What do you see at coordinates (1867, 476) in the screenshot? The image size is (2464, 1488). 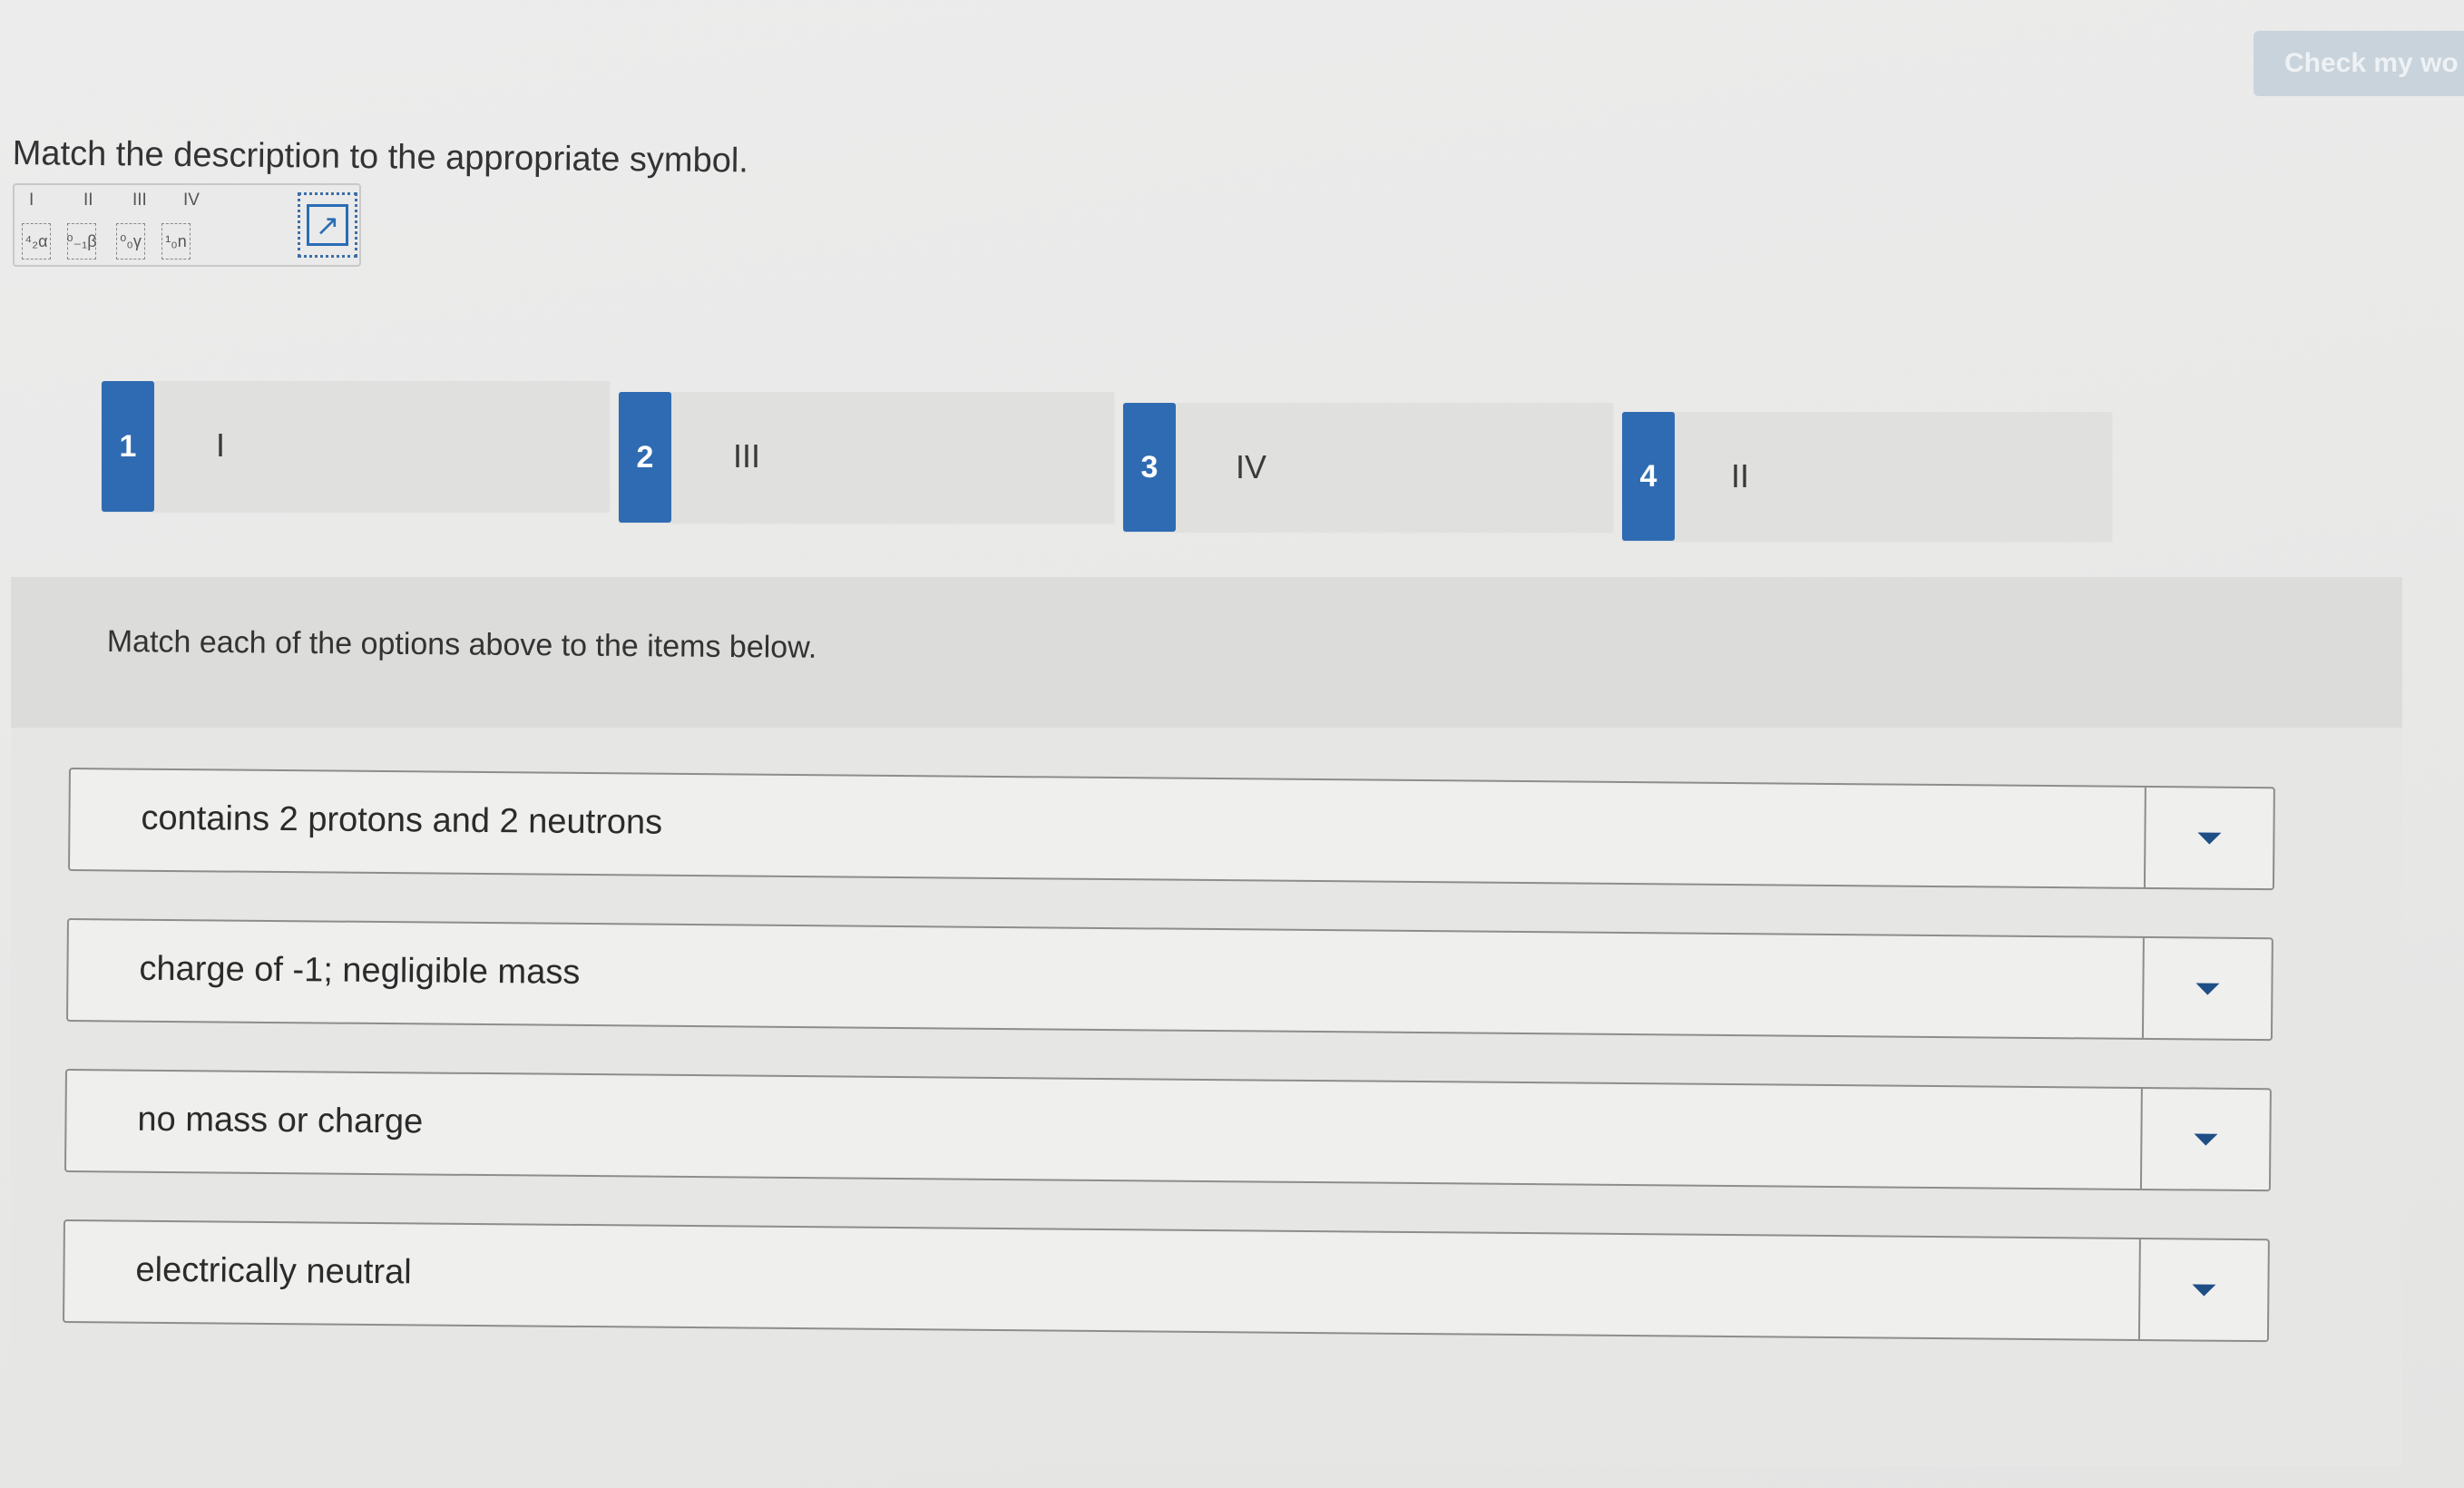 I see `option-card-4: 4 II` at bounding box center [1867, 476].